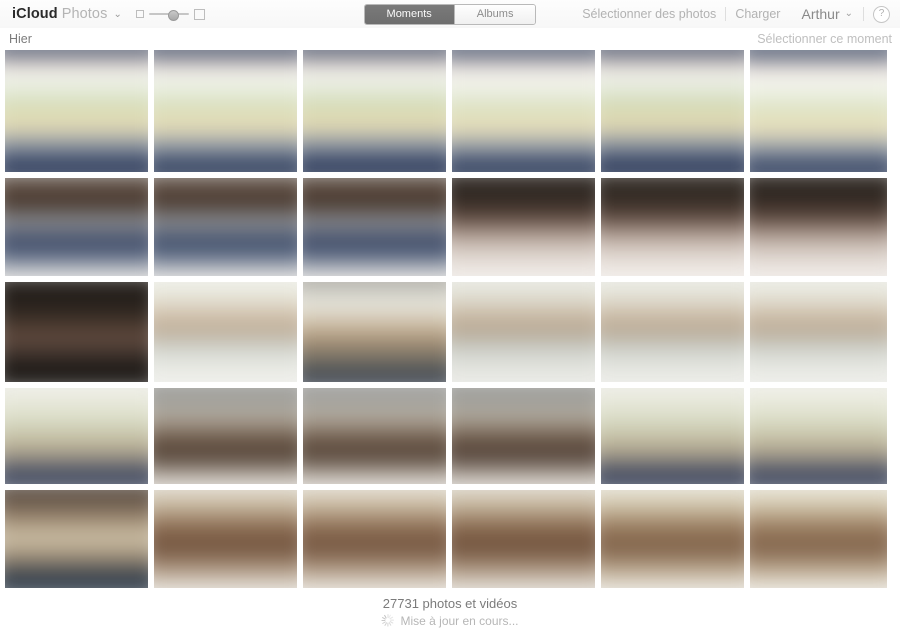  I want to click on moment-header: Hier Sélectionner ce moment, so click(450, 39).